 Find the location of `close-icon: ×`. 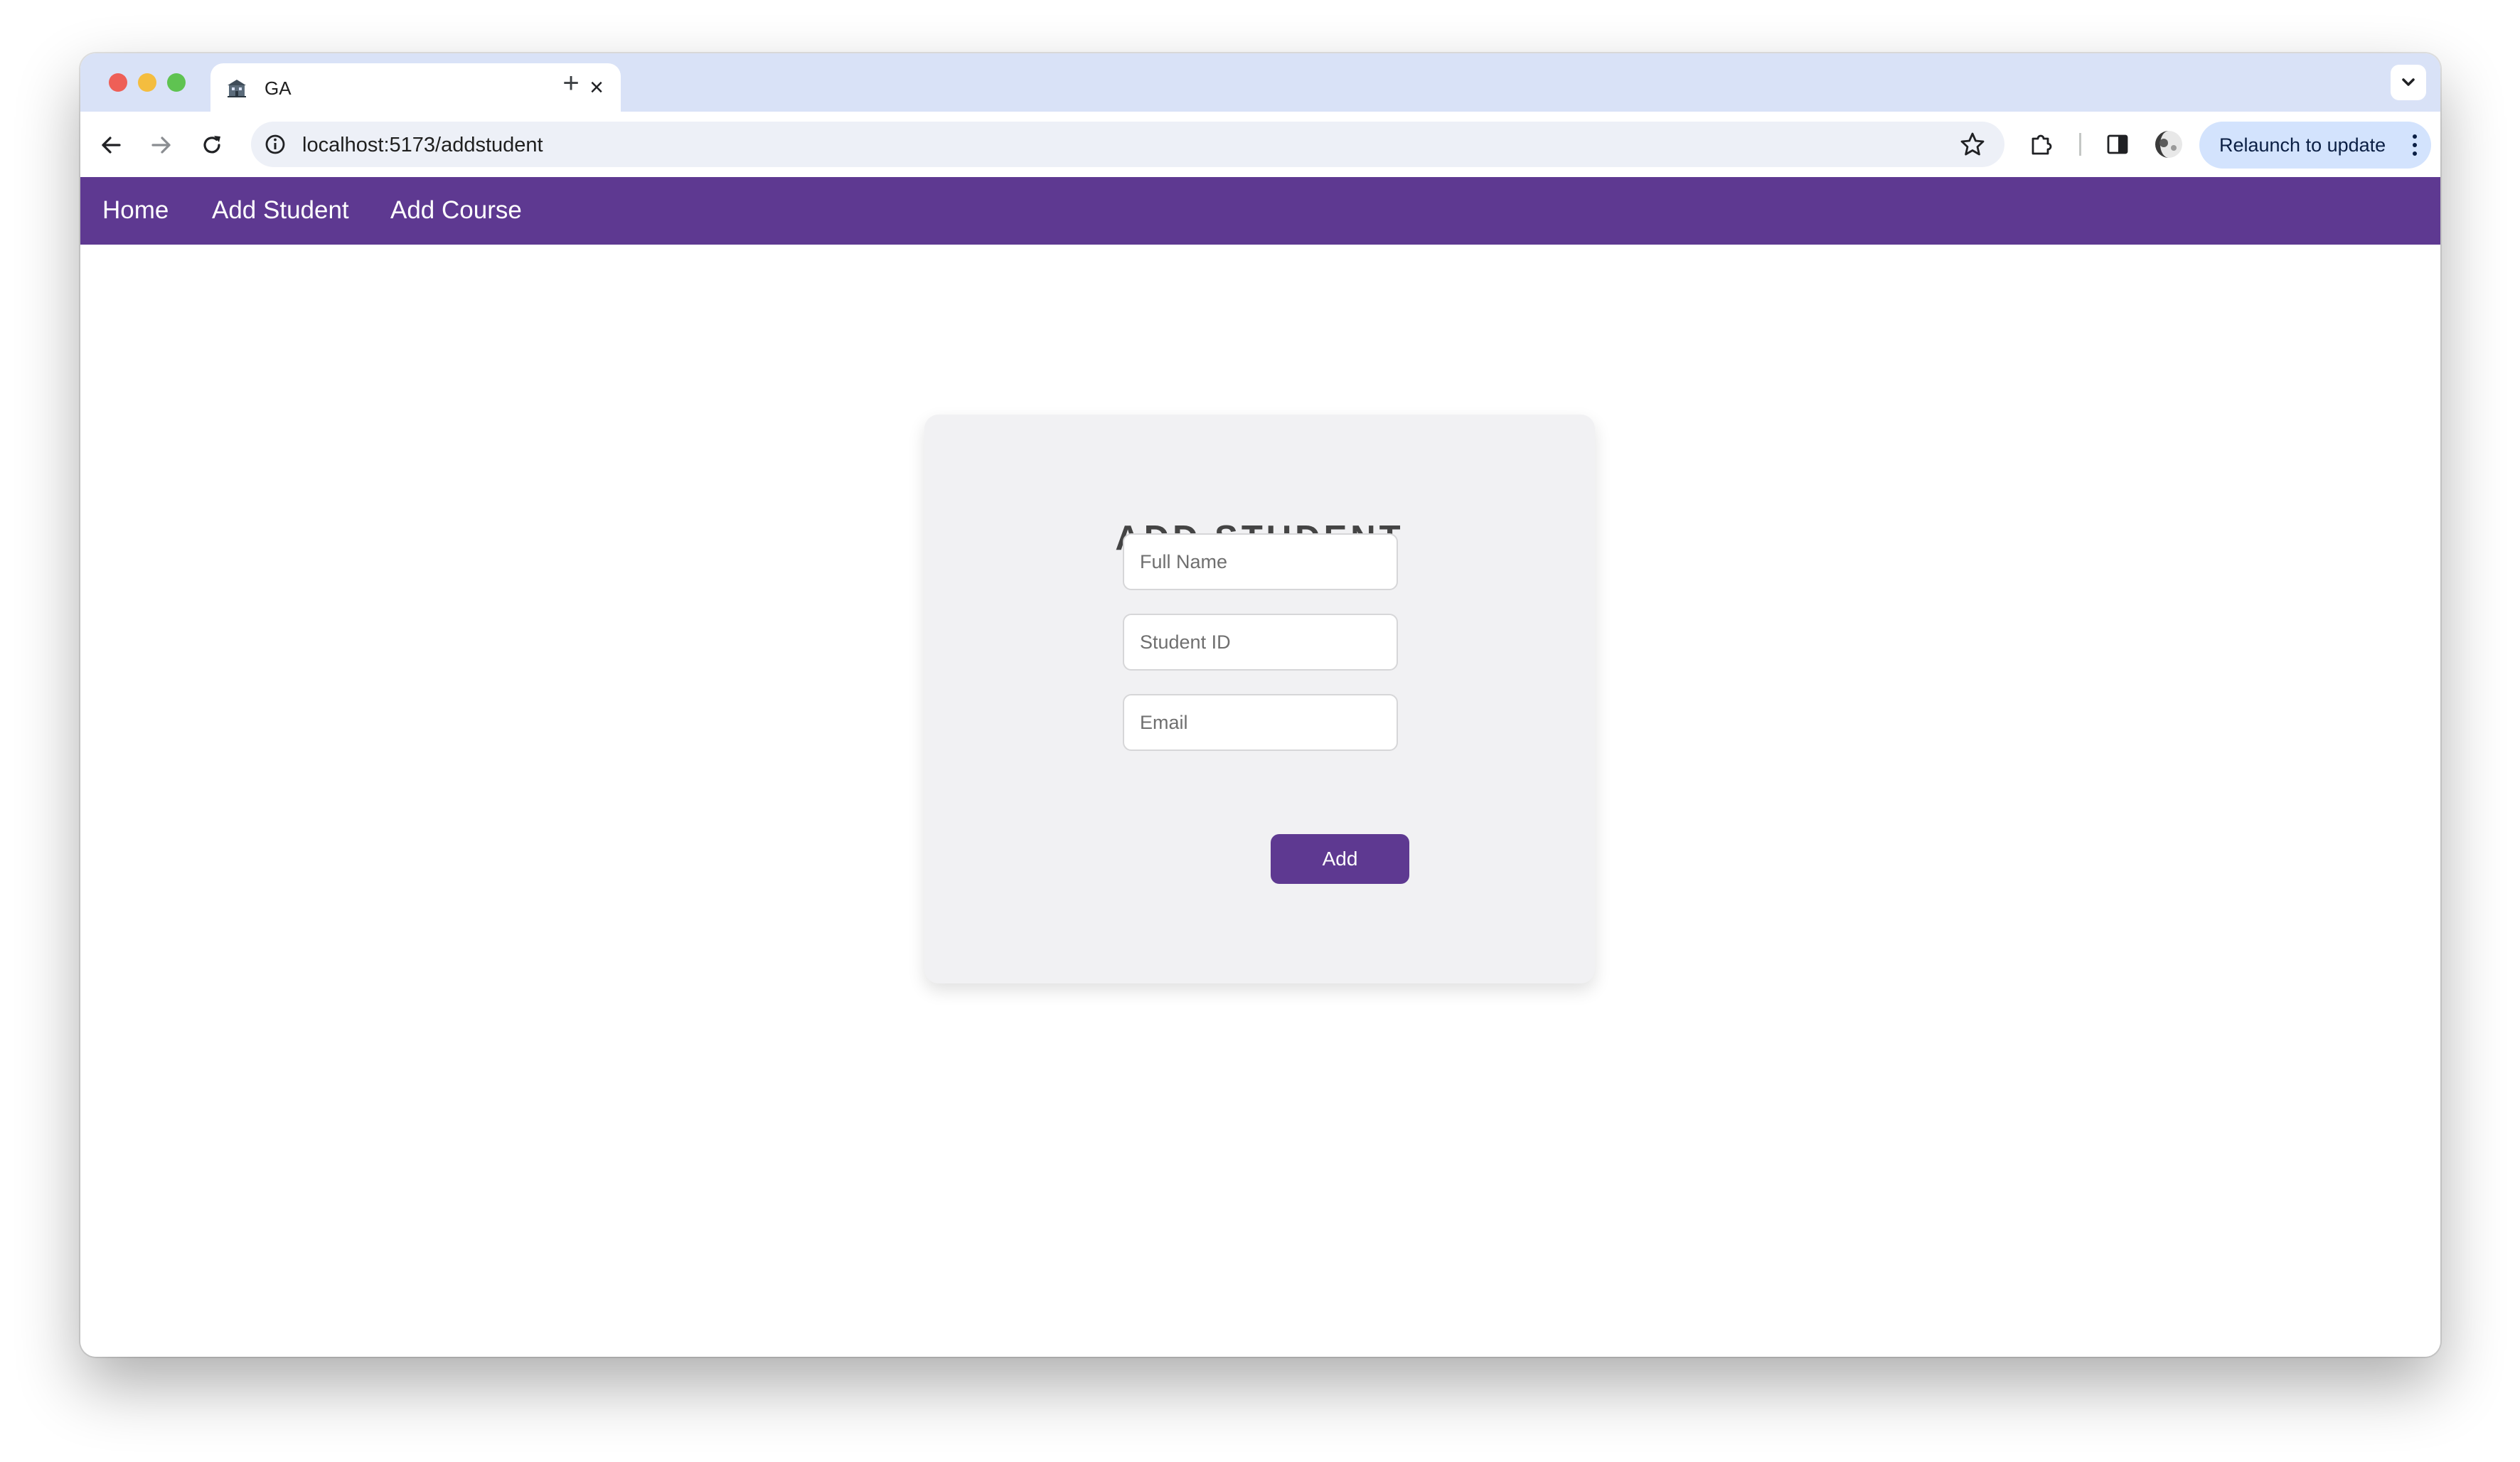

close-icon: × is located at coordinates (596, 87).